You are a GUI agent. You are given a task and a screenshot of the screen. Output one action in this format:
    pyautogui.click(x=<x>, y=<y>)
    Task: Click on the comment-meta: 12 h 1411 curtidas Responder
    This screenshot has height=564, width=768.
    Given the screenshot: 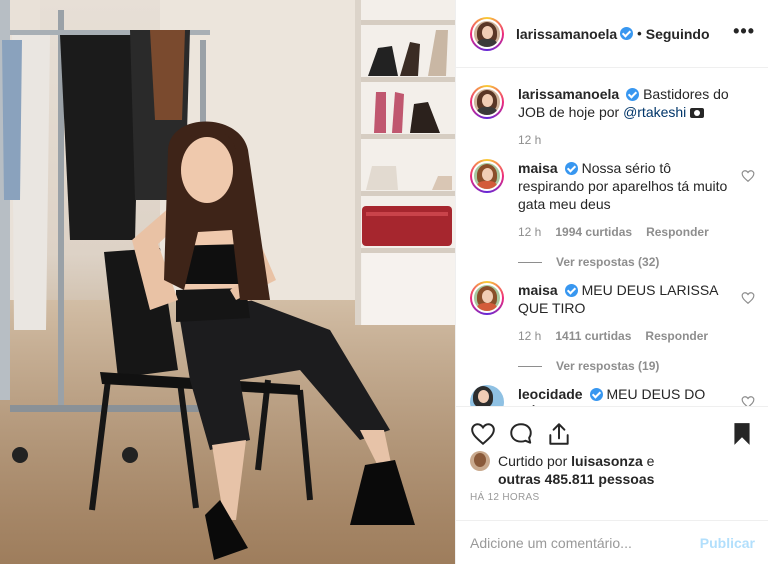 What is the action you would take?
    pyautogui.click(x=625, y=336)
    